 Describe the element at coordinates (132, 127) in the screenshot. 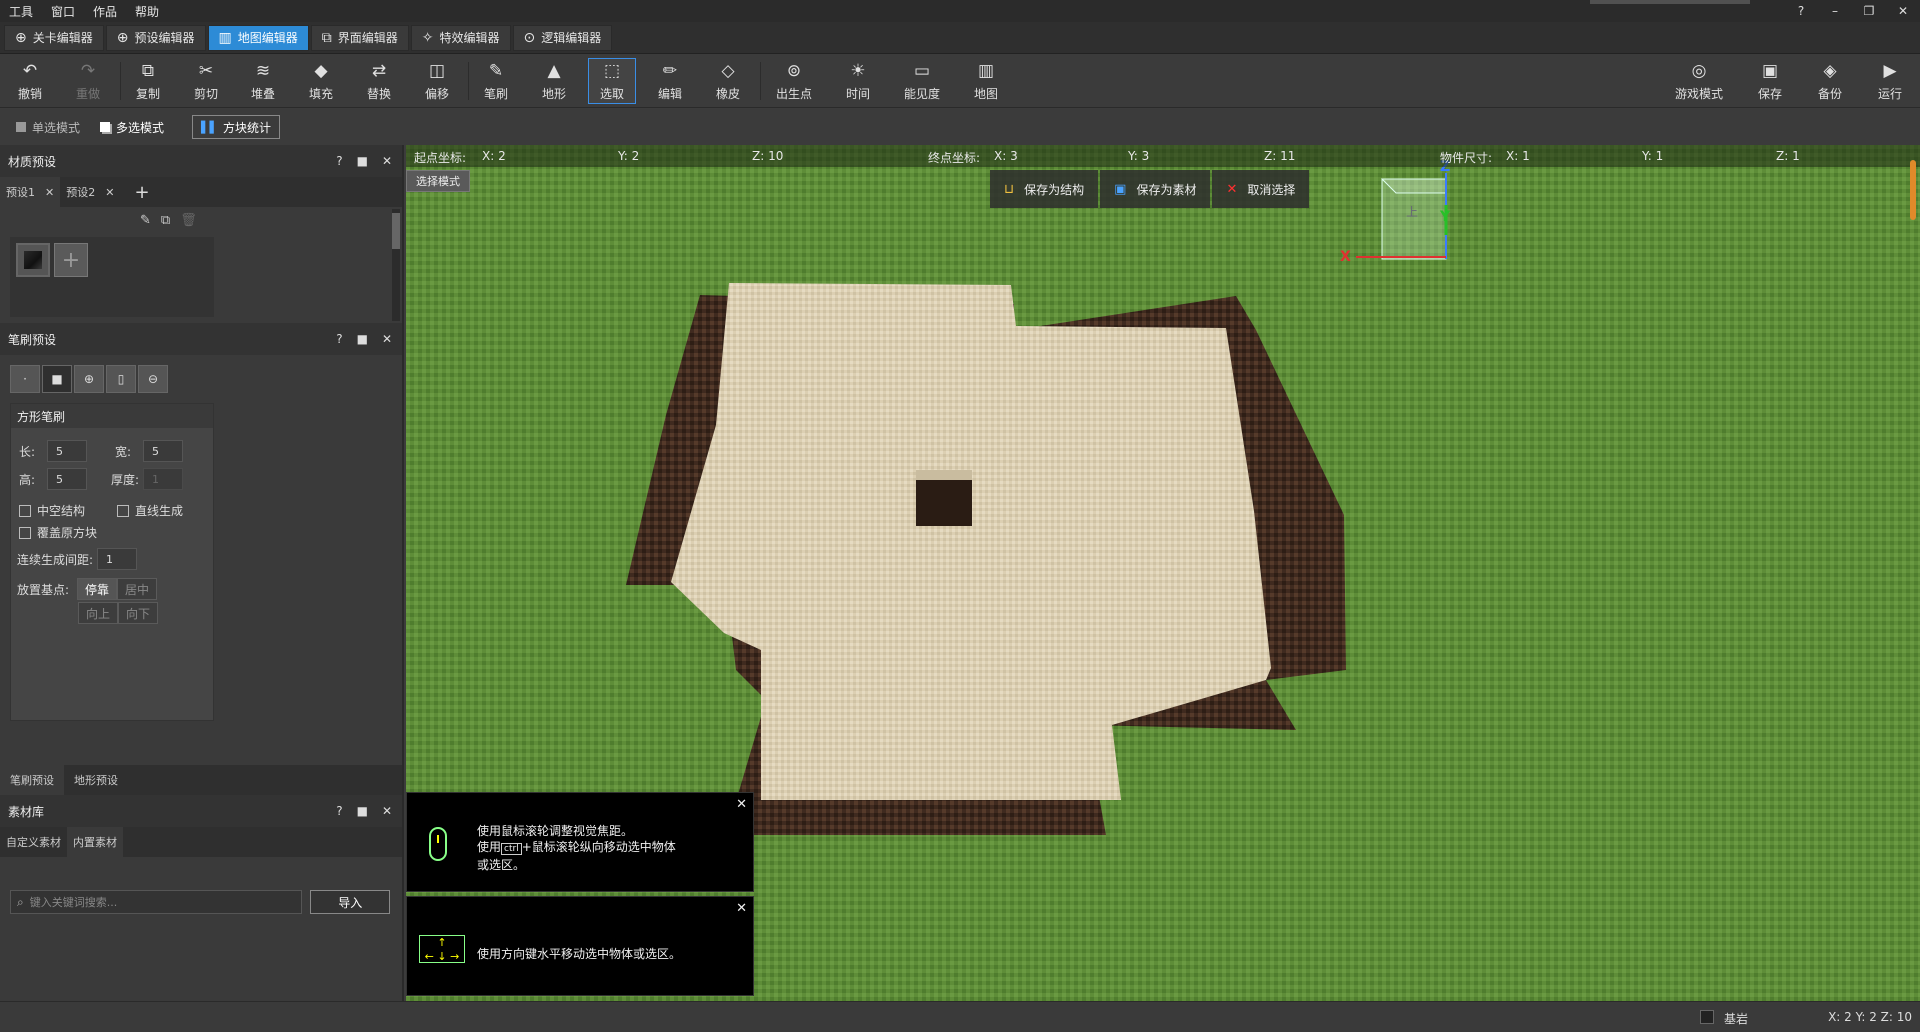

I see `multi-select-mode: 多选模式` at that location.